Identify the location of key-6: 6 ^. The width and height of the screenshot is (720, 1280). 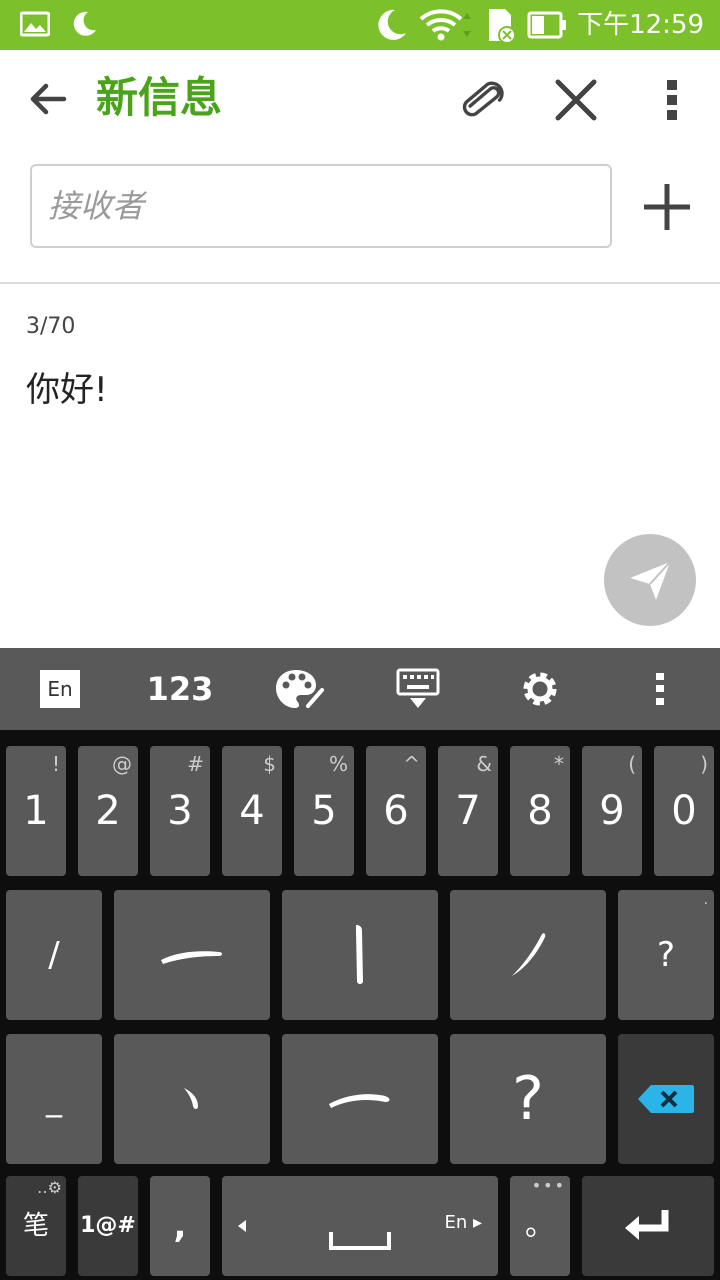
(396, 811).